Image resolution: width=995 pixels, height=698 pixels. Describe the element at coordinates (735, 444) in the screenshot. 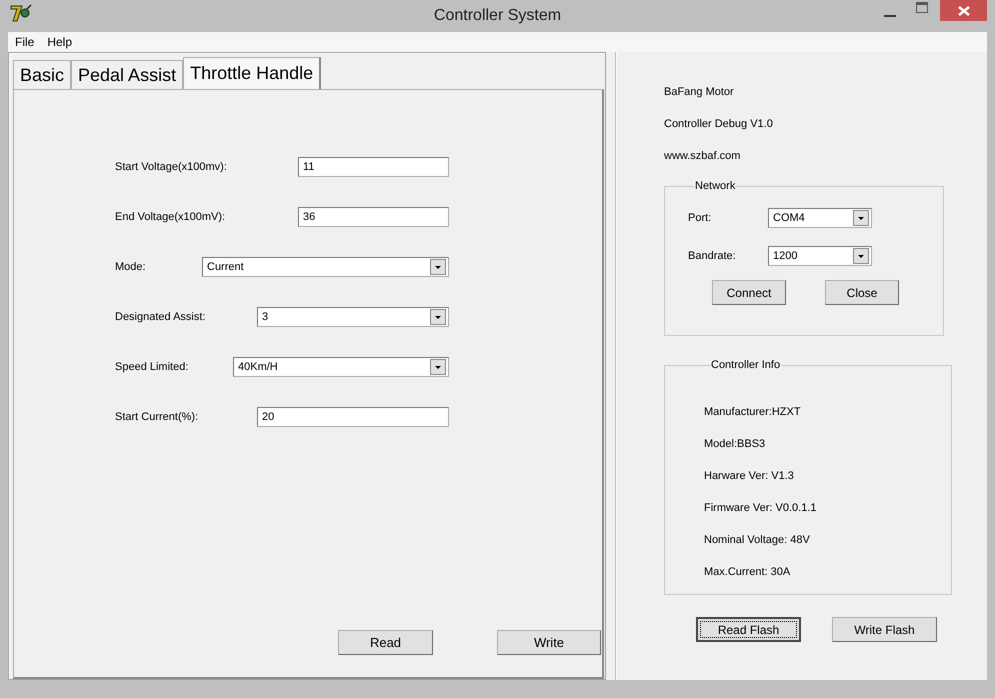

I see `info-text: Model:BBS3` at that location.